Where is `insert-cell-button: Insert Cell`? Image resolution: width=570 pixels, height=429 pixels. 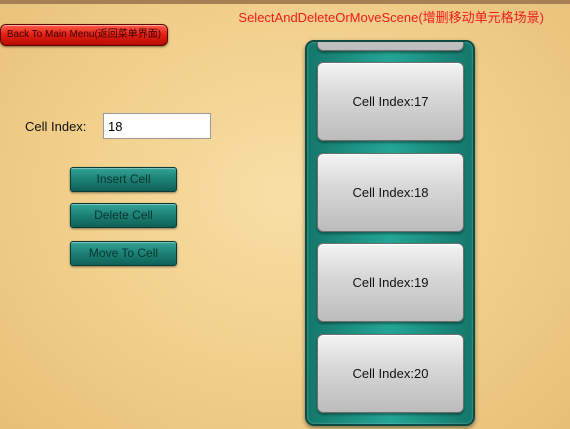
insert-cell-button: Insert Cell is located at coordinates (123, 179).